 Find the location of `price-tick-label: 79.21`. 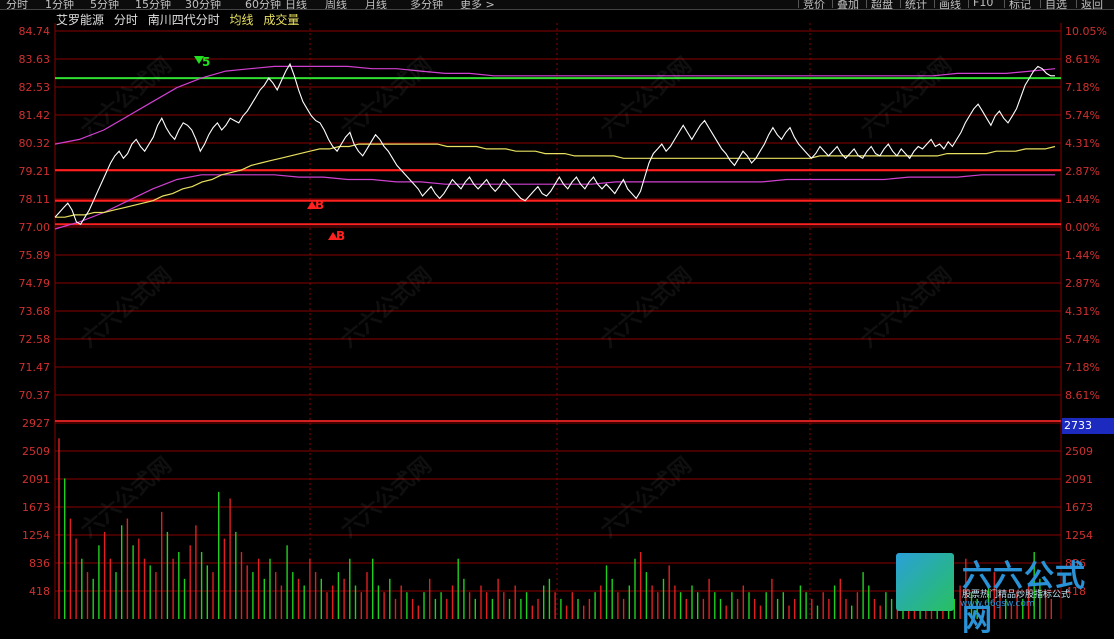

price-tick-label: 79.21 is located at coordinates (35, 171).